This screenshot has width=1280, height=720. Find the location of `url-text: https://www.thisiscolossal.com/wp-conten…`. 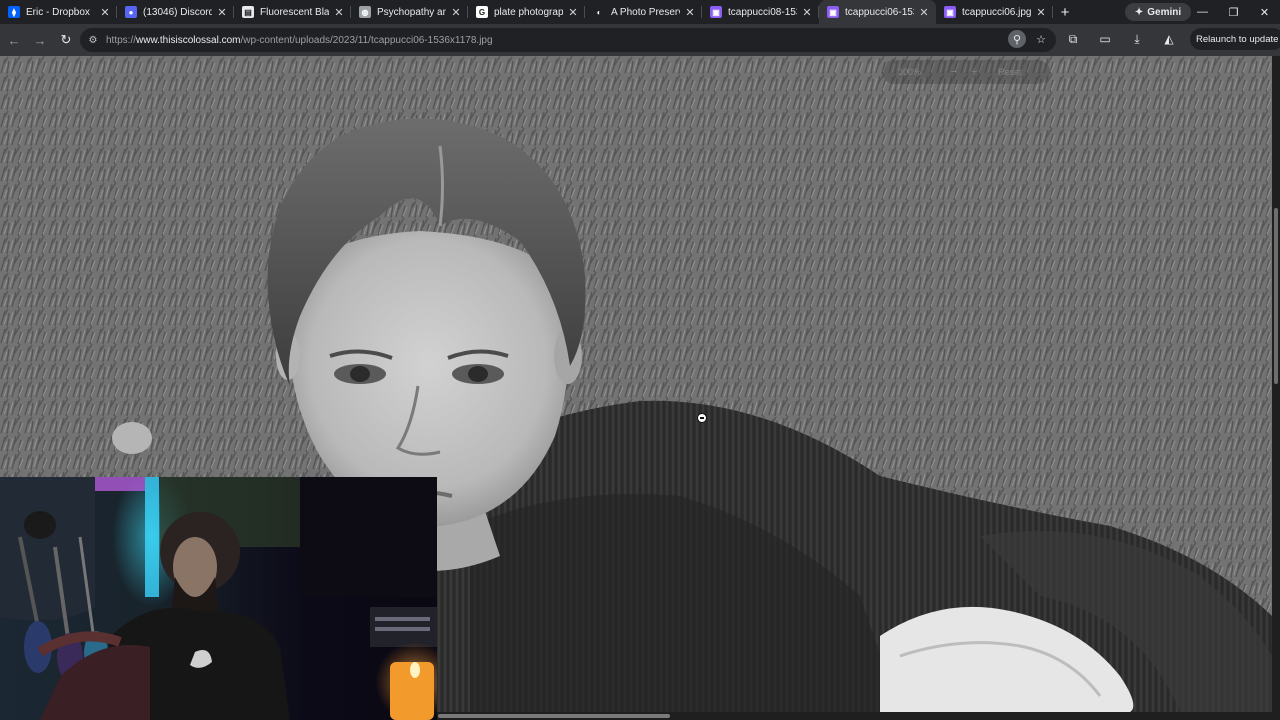

url-text: https://www.thisiscolossal.com/wp-conten… is located at coordinates (299, 40).